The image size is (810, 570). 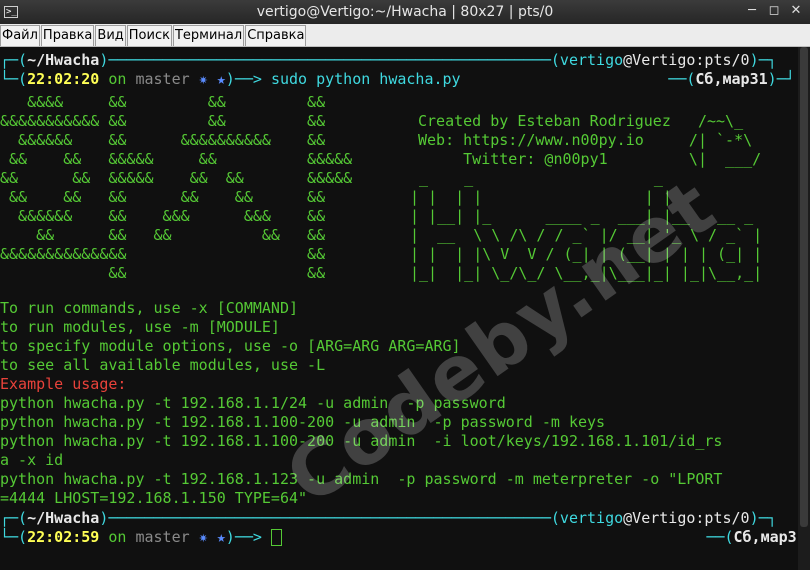 I want to click on menu-view: Вид, so click(x=110, y=35).